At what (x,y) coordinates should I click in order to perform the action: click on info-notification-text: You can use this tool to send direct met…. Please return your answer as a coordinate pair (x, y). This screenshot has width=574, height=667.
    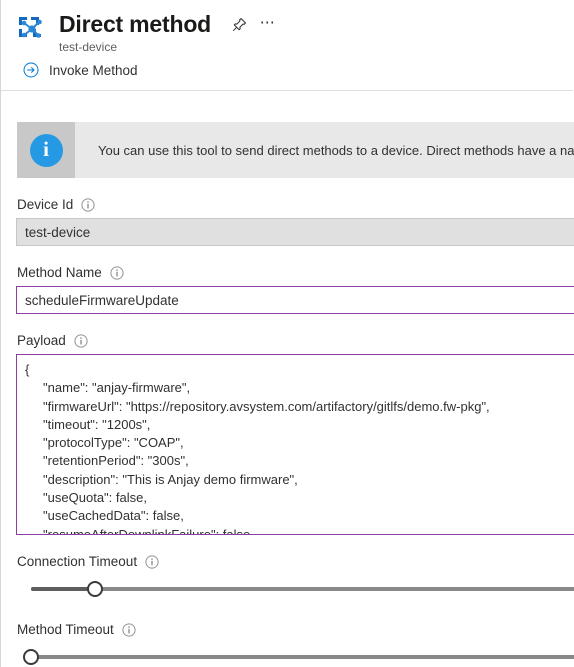
    Looking at the image, I should click on (336, 150).